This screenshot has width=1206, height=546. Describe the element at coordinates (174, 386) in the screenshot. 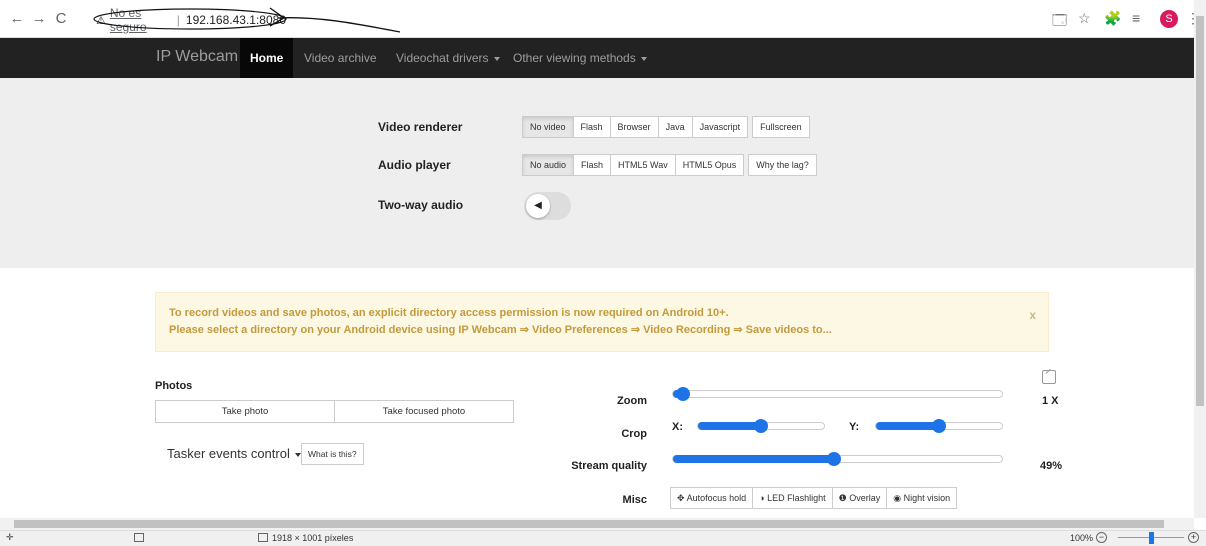

I see `photos-title: Photos` at that location.